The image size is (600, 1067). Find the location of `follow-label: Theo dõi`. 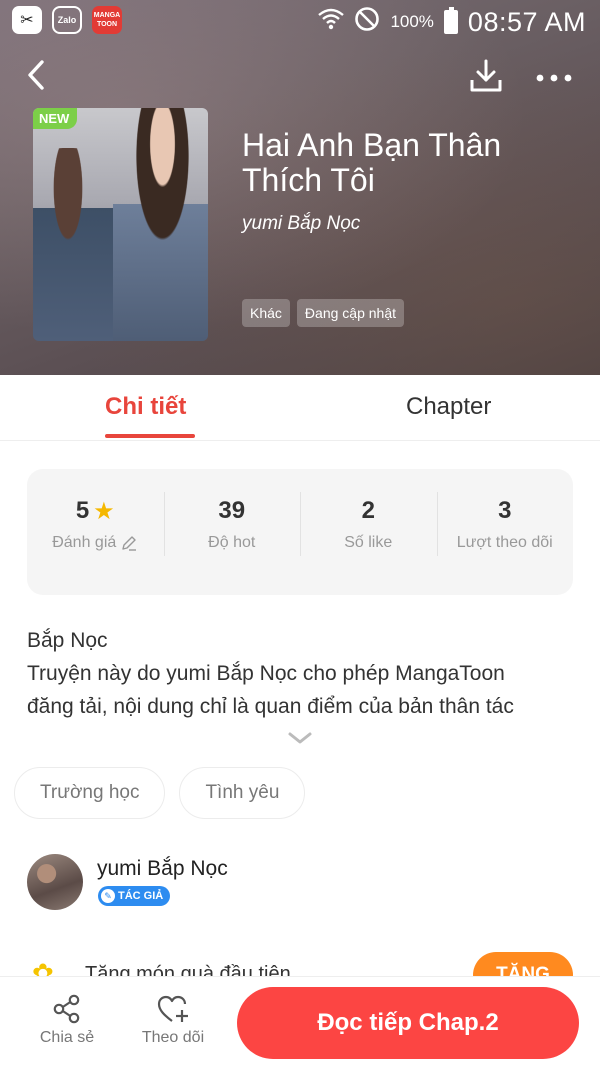

follow-label: Theo dõi is located at coordinates (173, 1037).